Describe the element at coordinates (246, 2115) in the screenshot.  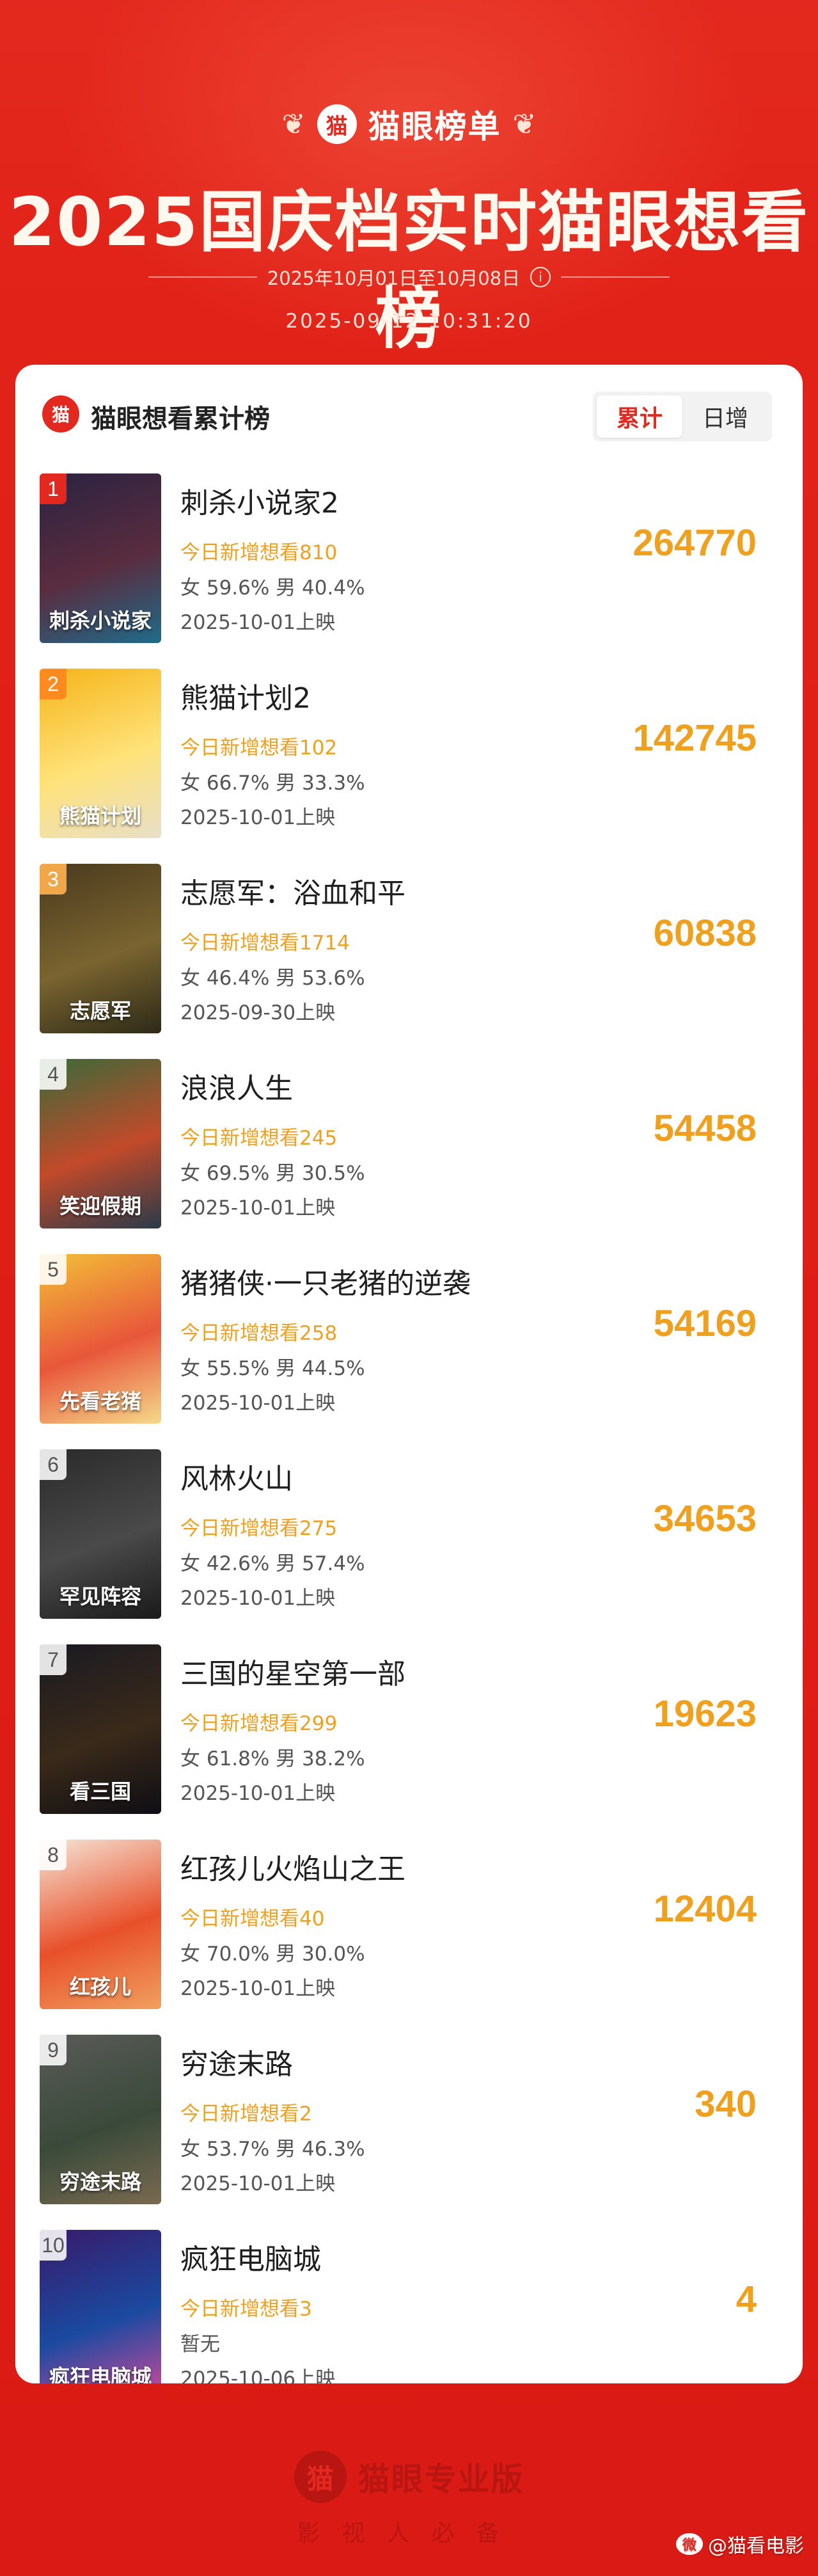
I see `new-want-count: 今日新增想看2` at that location.